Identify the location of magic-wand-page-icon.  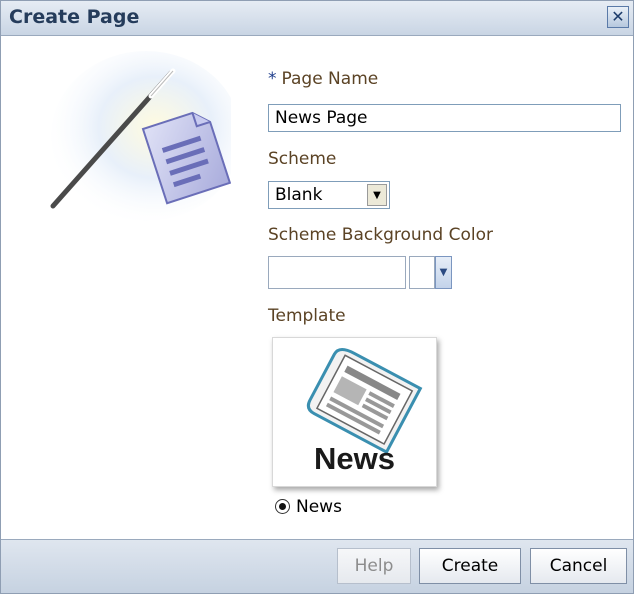
(140, 136).